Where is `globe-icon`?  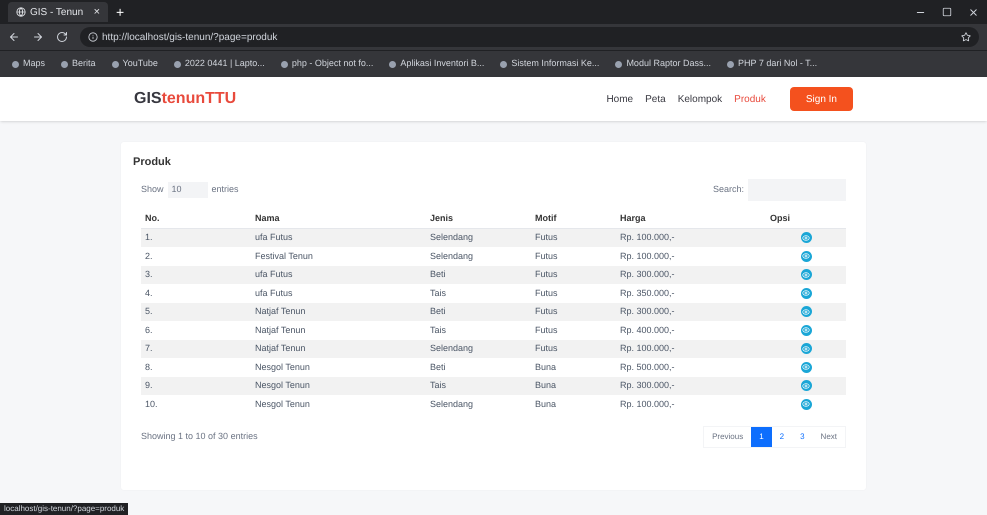 globe-icon is located at coordinates (21, 12).